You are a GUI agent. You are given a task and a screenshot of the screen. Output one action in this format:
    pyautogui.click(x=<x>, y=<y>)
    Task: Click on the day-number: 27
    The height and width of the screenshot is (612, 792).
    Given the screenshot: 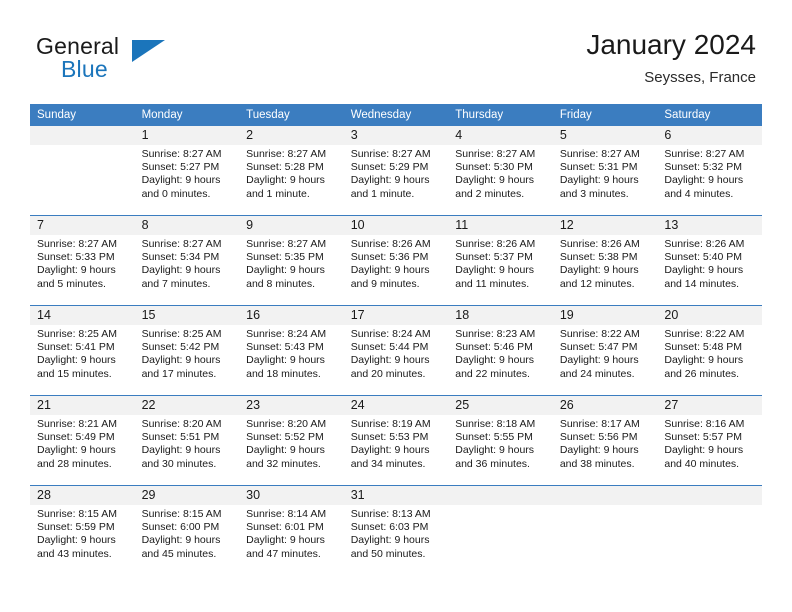 What is the action you would take?
    pyautogui.click(x=709, y=405)
    